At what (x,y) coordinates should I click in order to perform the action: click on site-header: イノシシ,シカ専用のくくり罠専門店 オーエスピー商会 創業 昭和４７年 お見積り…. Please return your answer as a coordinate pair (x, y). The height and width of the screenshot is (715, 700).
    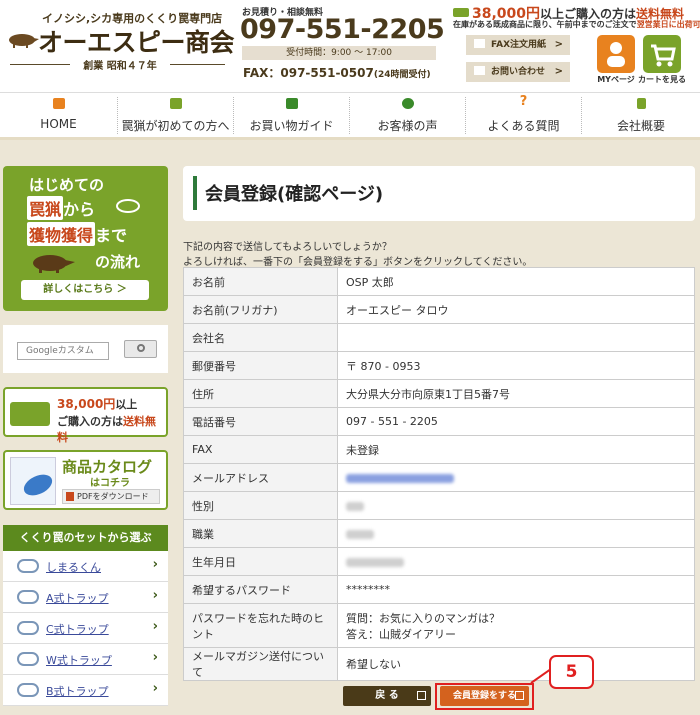
    Looking at the image, I should click on (350, 46).